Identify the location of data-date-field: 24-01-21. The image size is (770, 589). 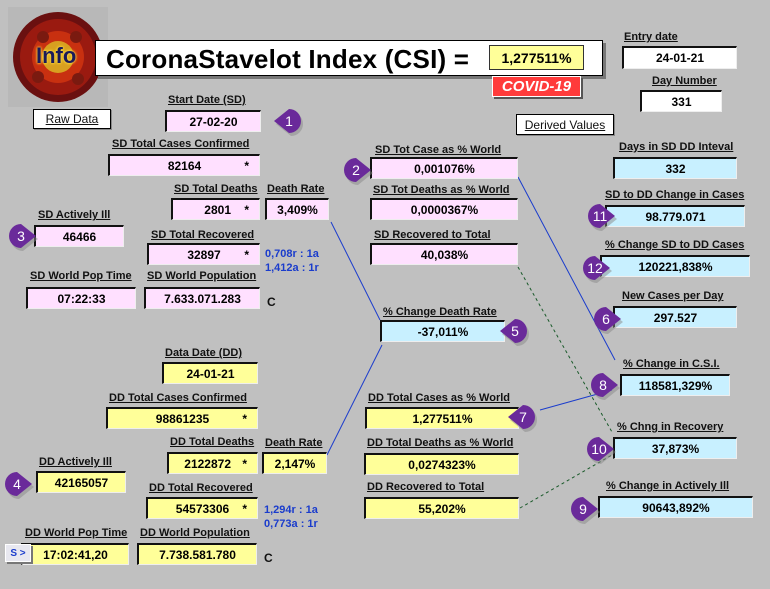
(210, 373).